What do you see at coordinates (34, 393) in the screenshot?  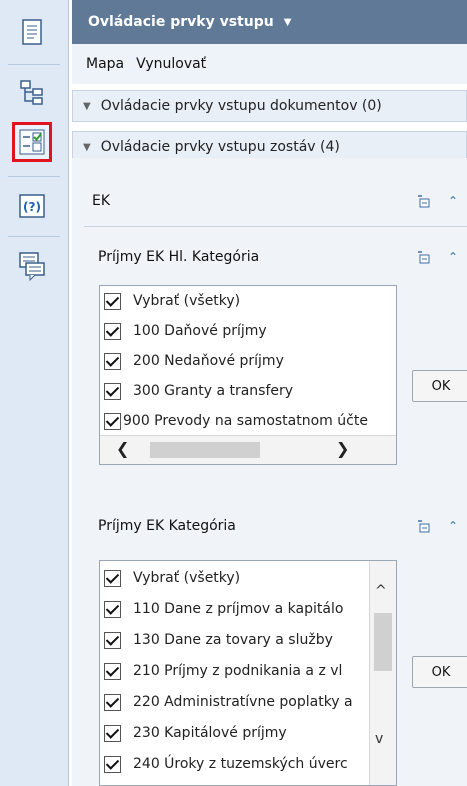 I see `left-toolbar: (?)` at bounding box center [34, 393].